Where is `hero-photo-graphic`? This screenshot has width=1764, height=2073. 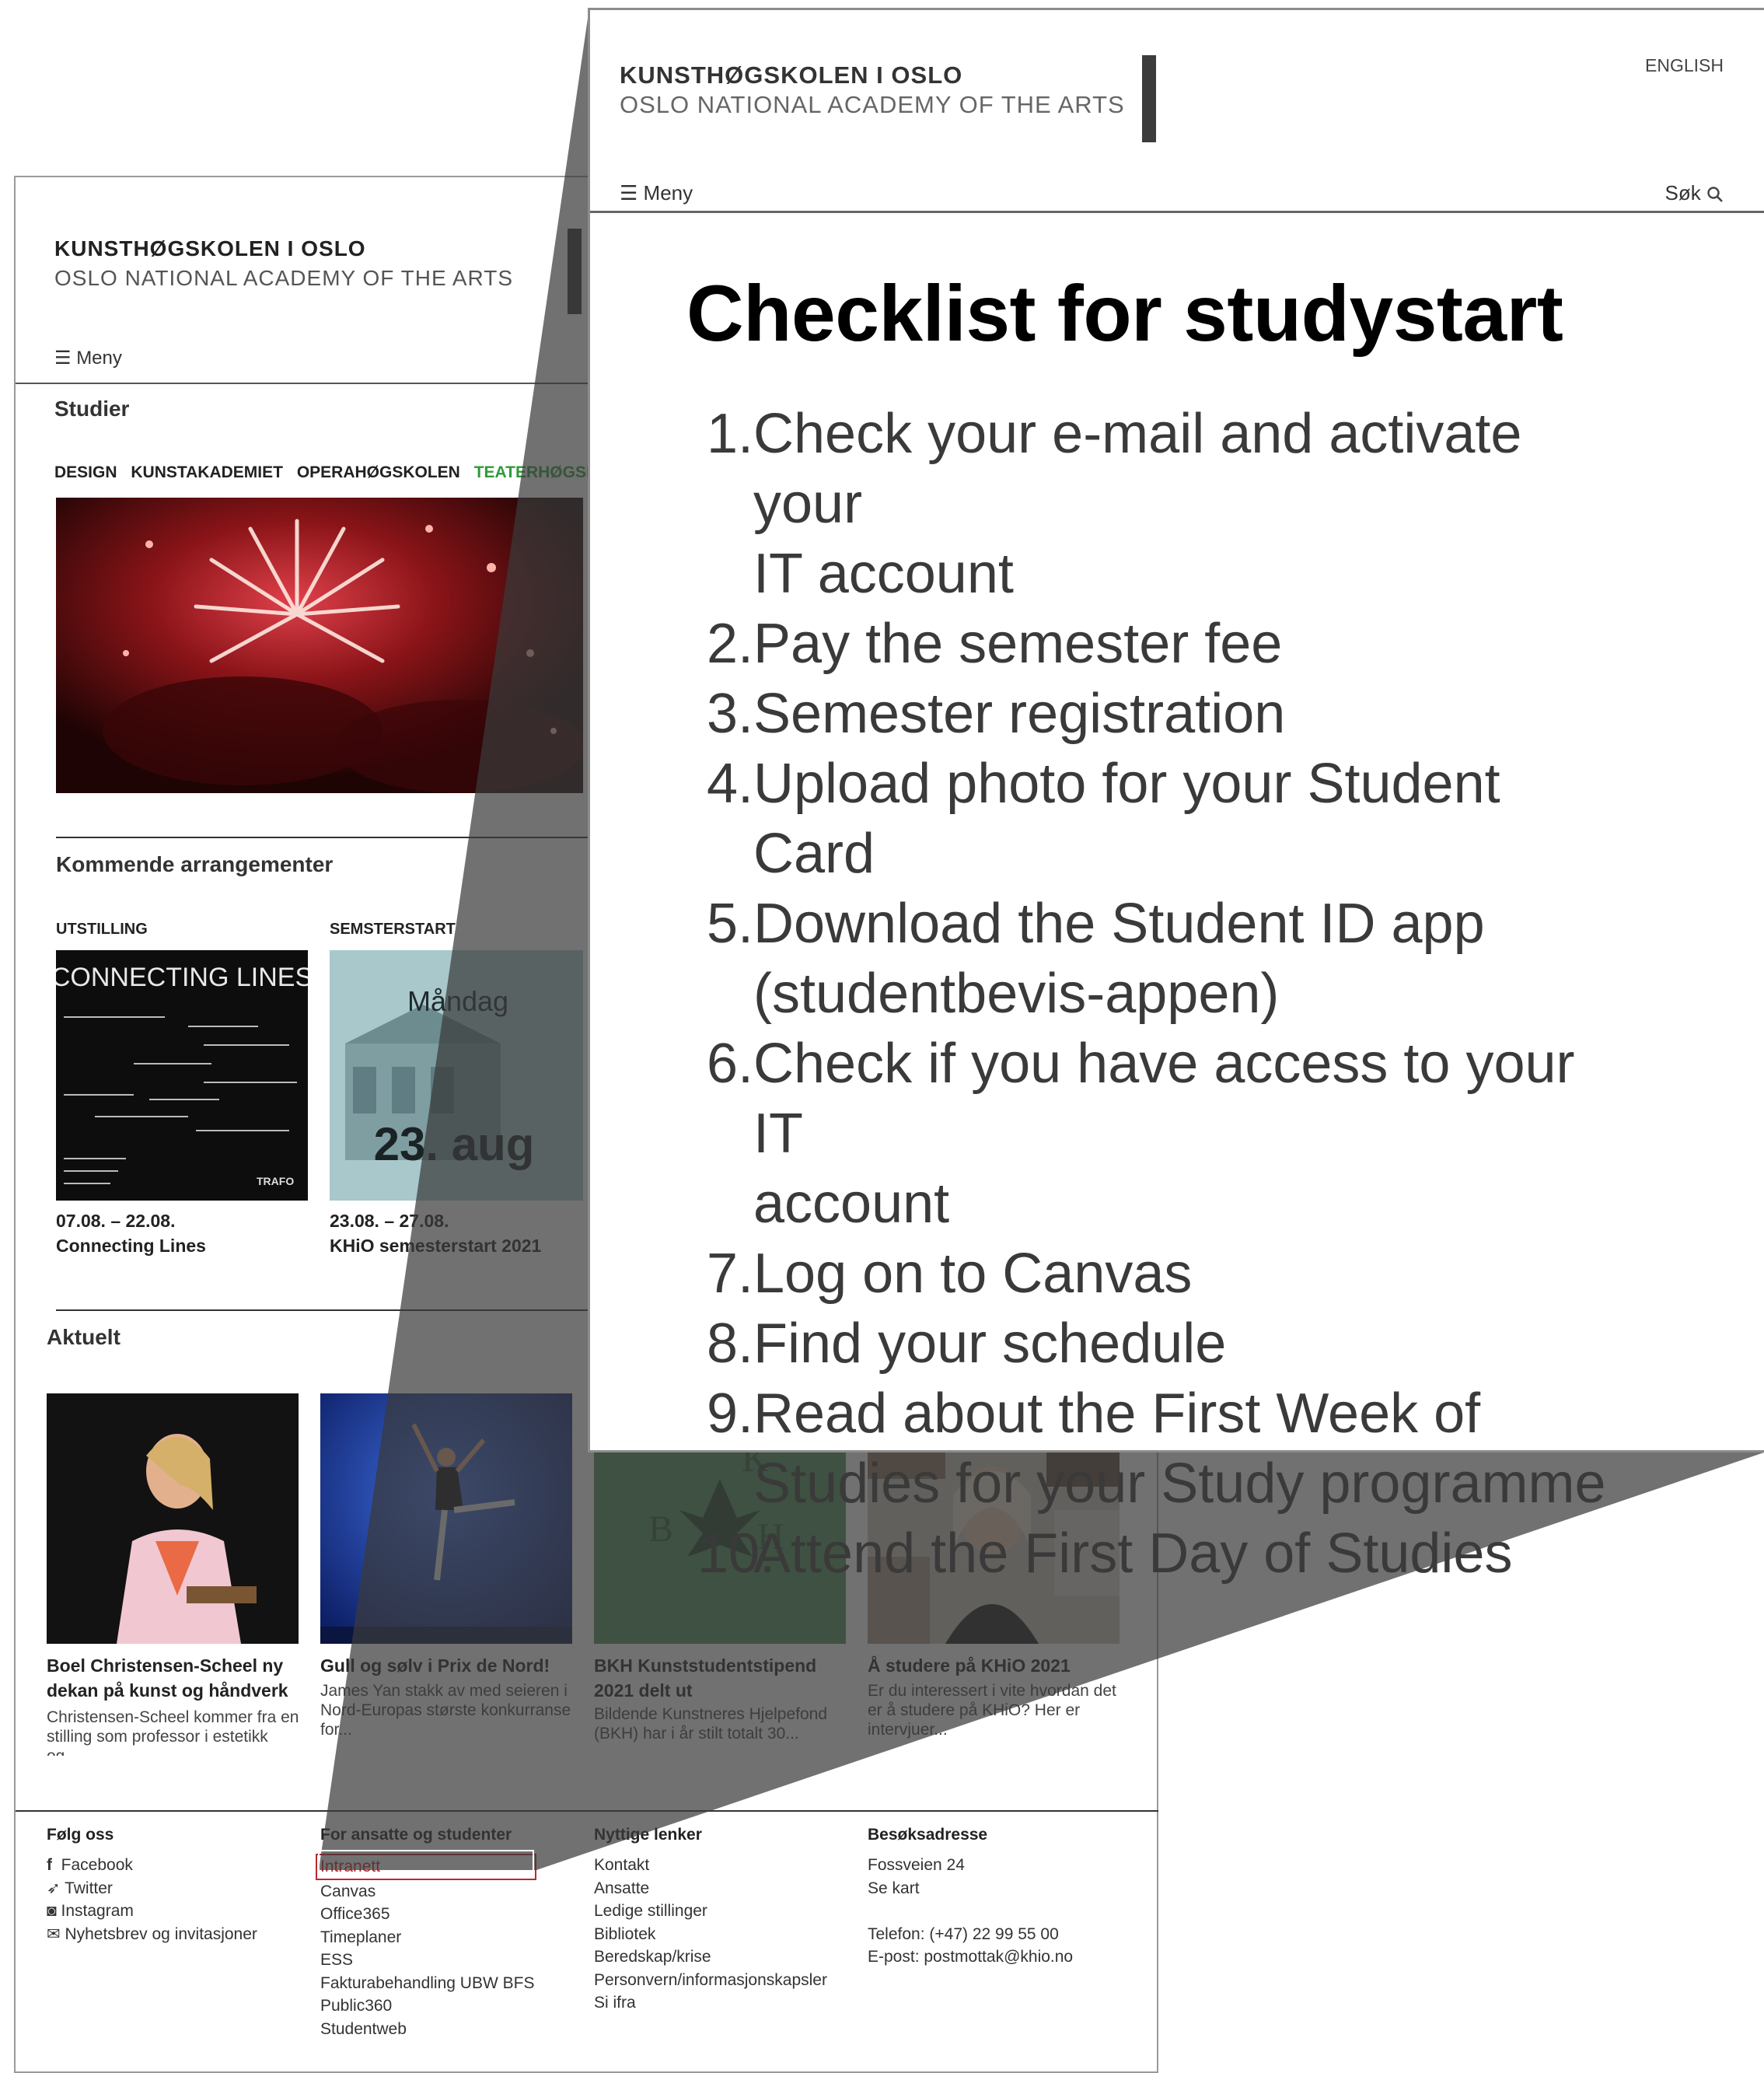
hero-photo-graphic is located at coordinates (319, 645).